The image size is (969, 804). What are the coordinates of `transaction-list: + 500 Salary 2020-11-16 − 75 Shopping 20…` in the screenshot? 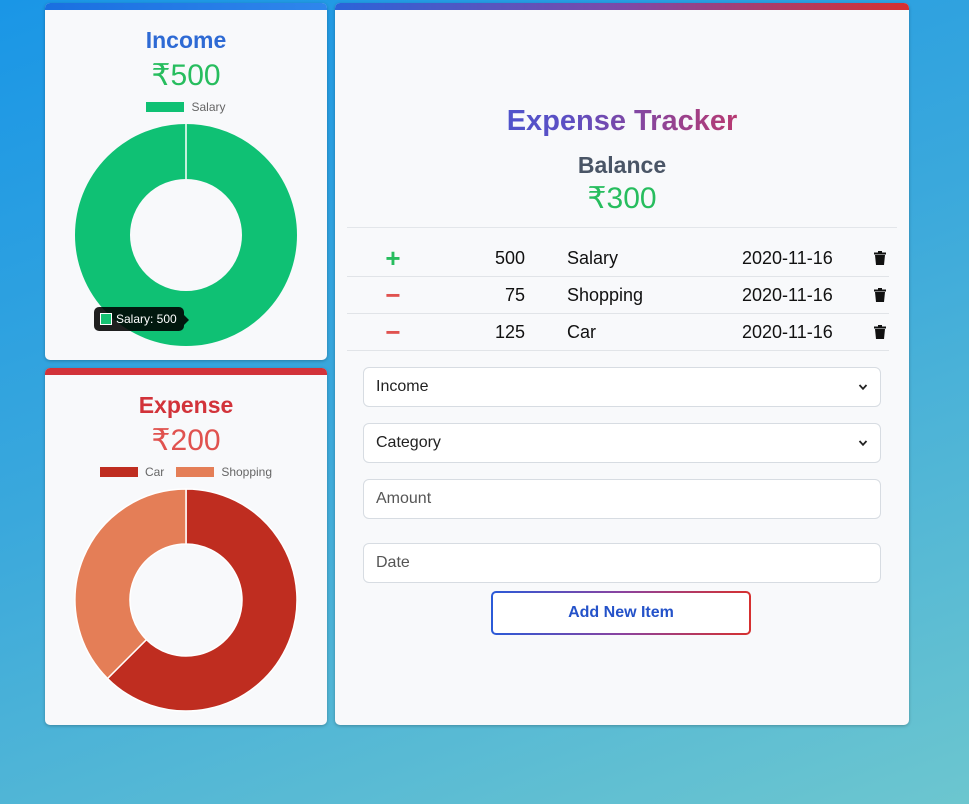 It's located at (618, 295).